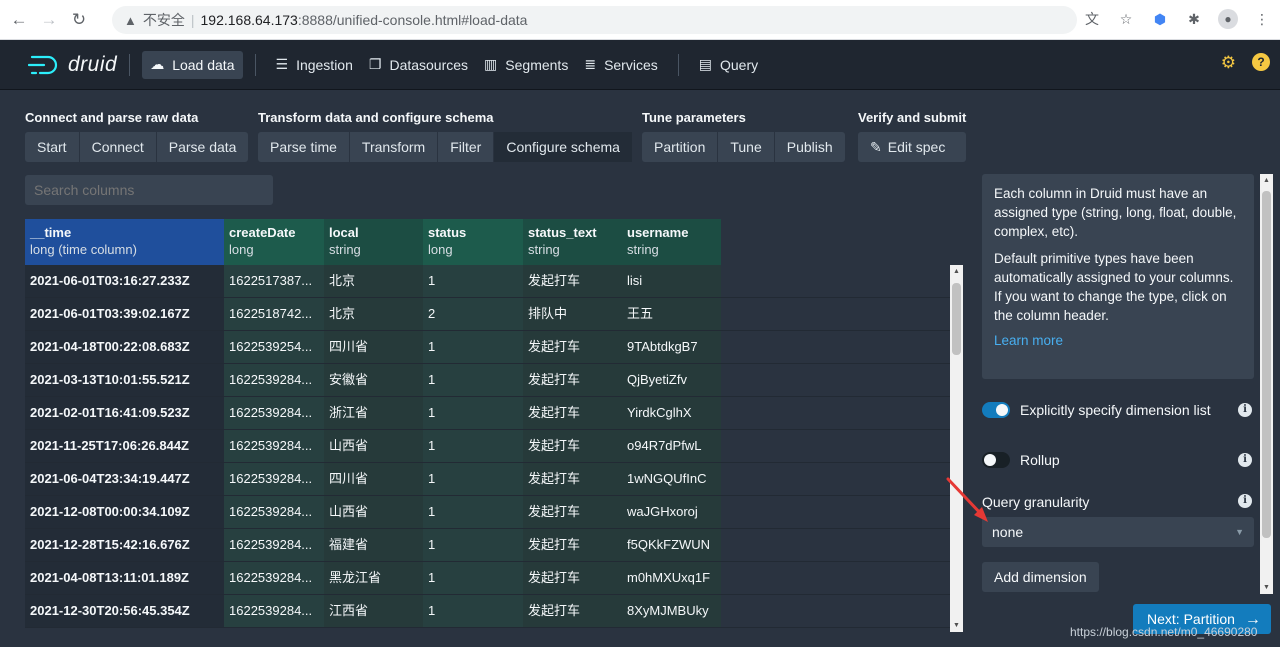 Image resolution: width=1280 pixels, height=647 pixels. What do you see at coordinates (373, 242) in the screenshot?
I see `column-header-local: local string` at bounding box center [373, 242].